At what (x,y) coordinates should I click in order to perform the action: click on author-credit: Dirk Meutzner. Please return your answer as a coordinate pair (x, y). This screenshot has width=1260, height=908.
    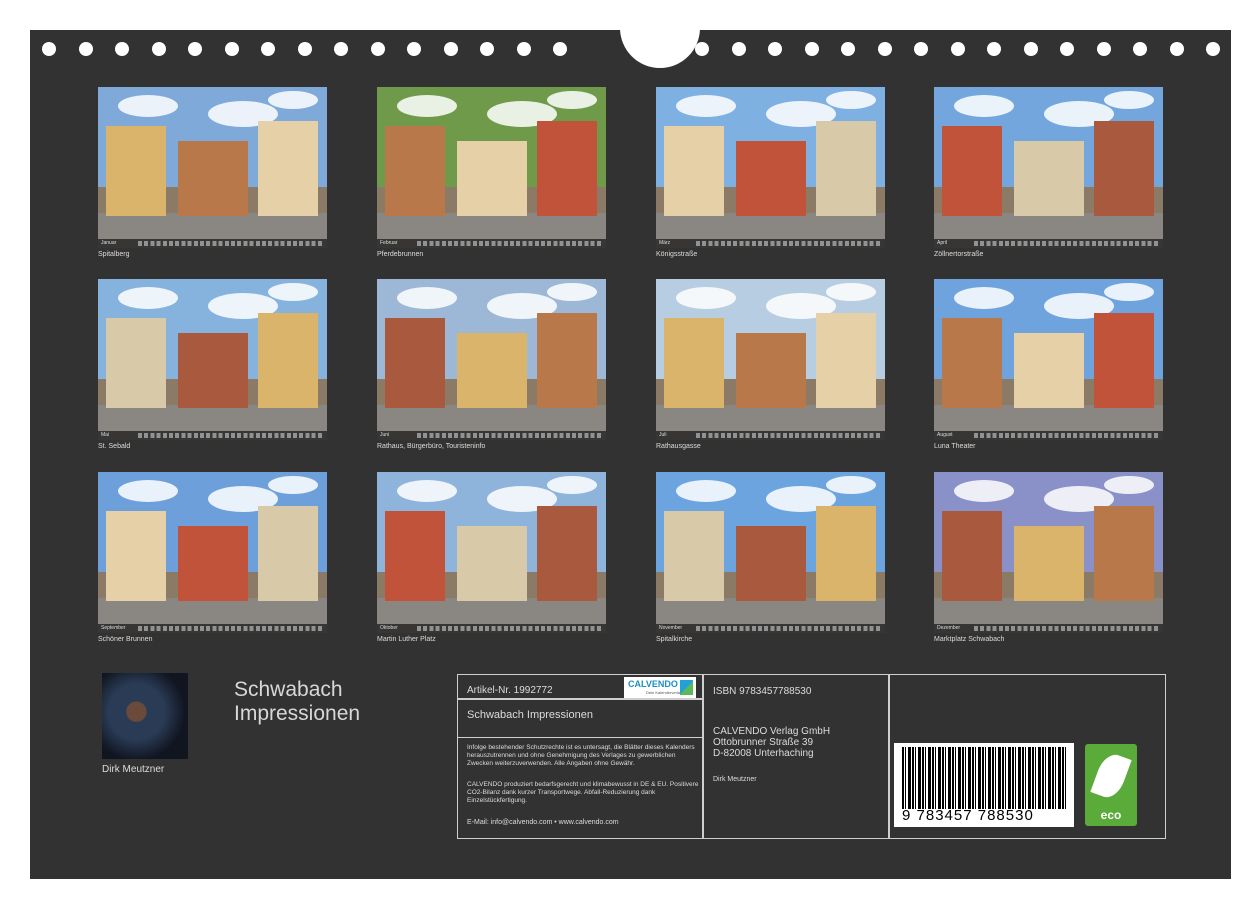
    Looking at the image, I should click on (735, 779).